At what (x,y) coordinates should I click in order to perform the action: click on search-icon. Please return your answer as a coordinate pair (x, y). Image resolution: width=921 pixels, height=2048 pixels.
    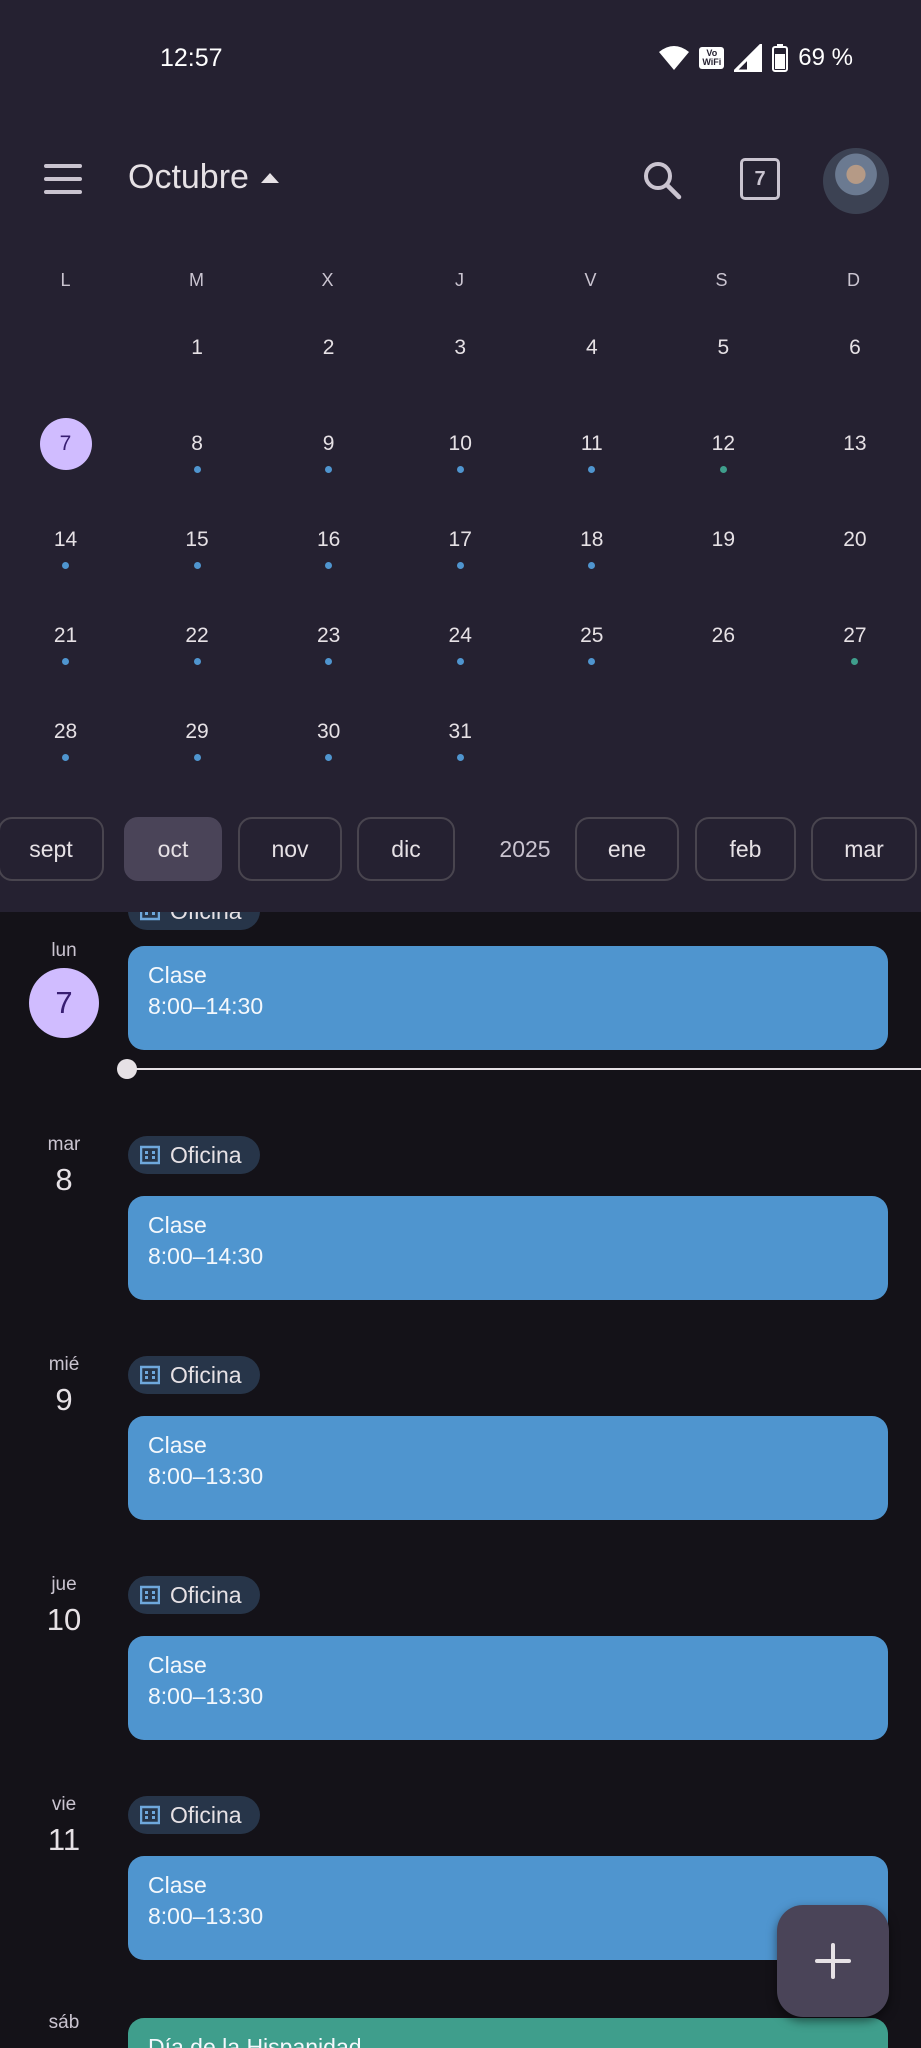
    Looking at the image, I should click on (662, 180).